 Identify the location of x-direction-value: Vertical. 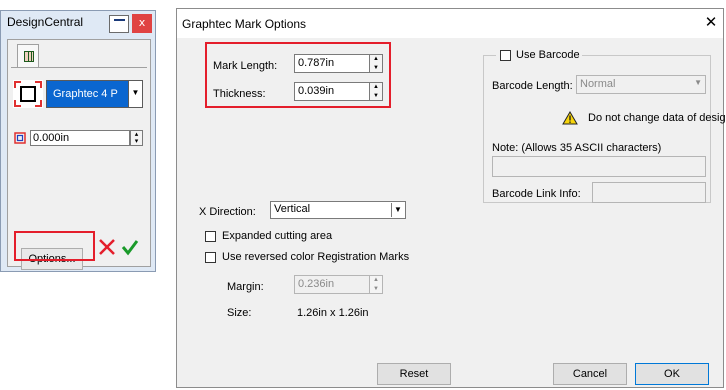
(292, 209).